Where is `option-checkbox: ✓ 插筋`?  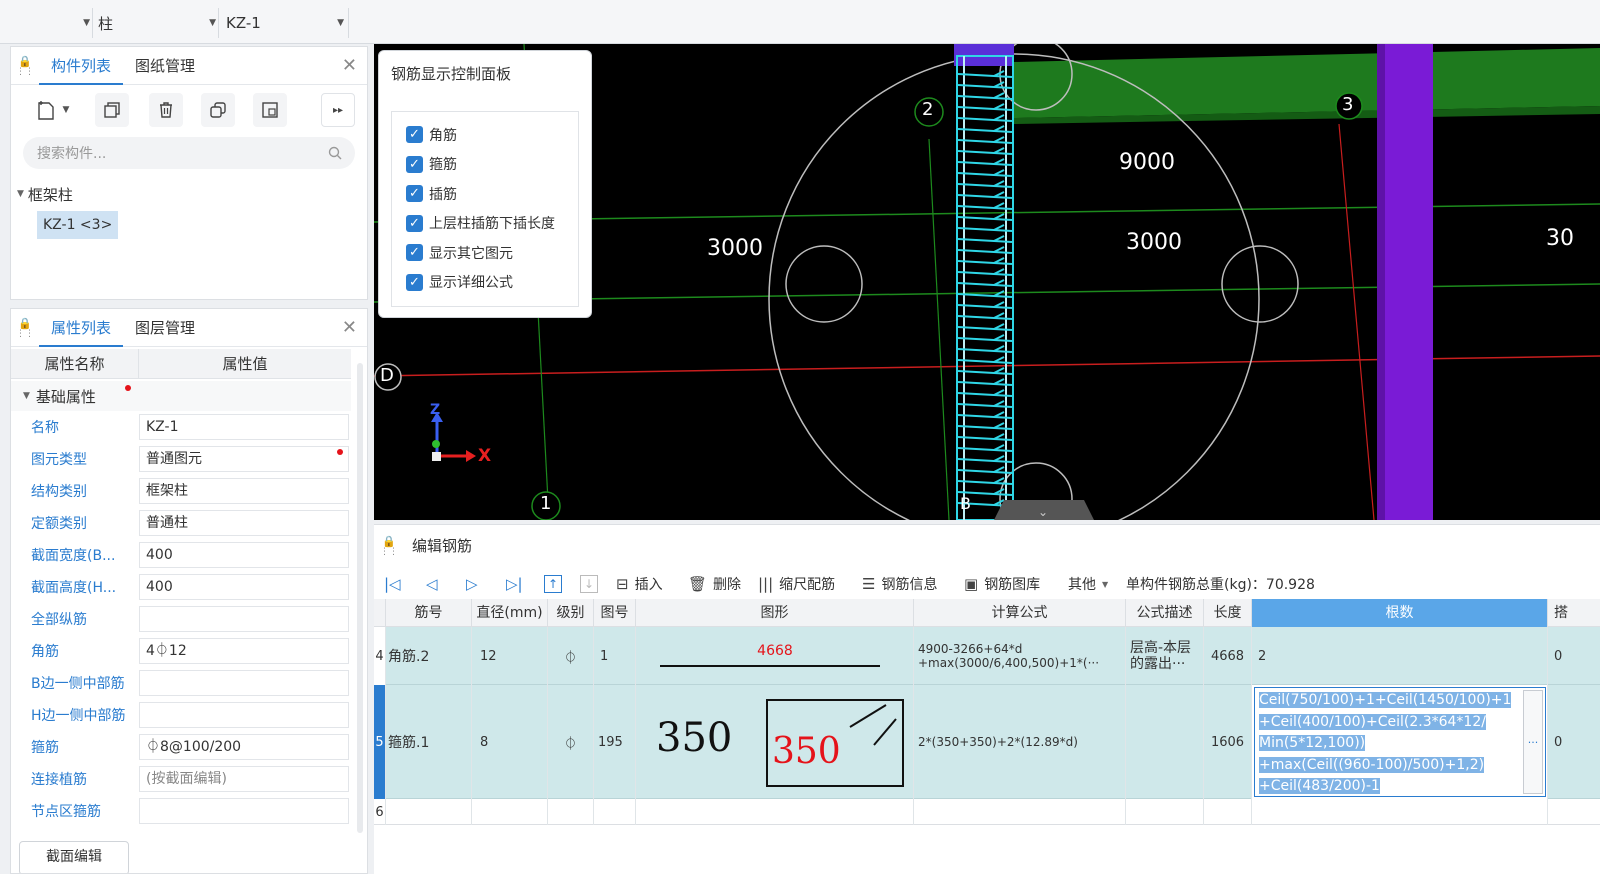
option-checkbox: ✓ 插筋 is located at coordinates (492, 194).